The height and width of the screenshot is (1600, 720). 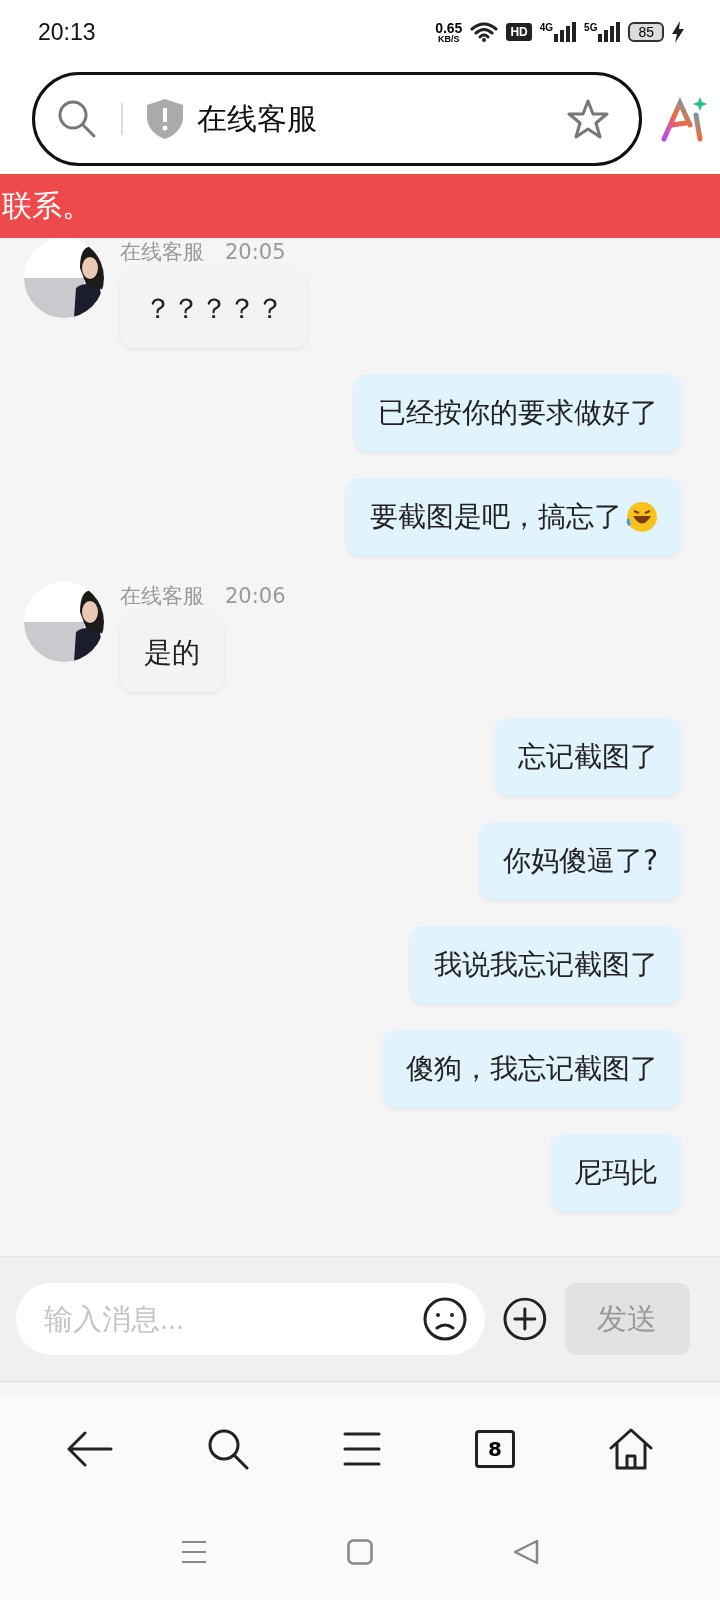 I want to click on battery-level: 85, so click(x=646, y=32).